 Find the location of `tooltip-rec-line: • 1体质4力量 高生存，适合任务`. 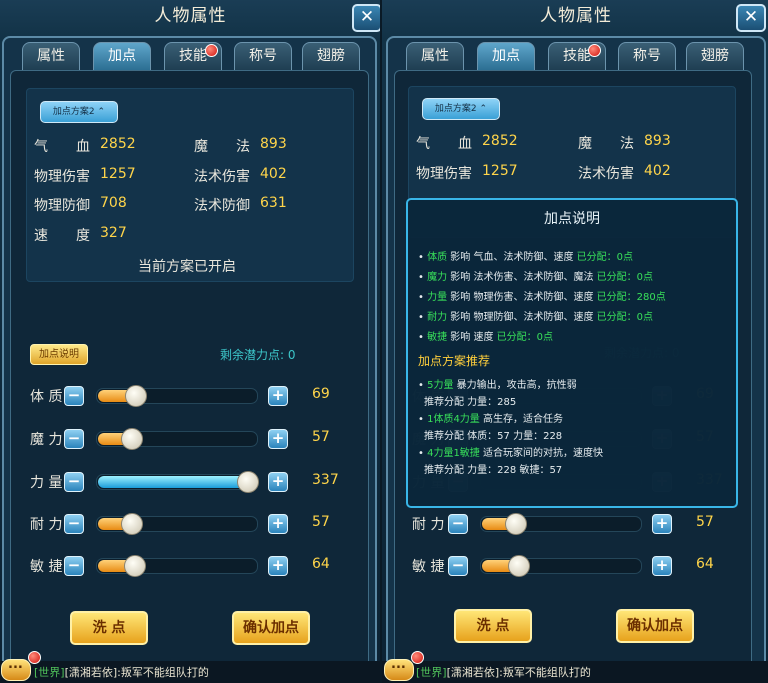

tooltip-rec-line: • 1体质4力量 高生存，适合任务 is located at coordinates (490, 417).